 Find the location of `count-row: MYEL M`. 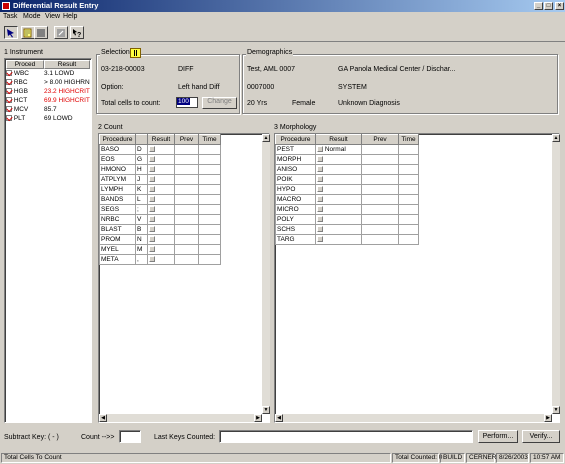

count-row: MYEL M is located at coordinates (160, 249).